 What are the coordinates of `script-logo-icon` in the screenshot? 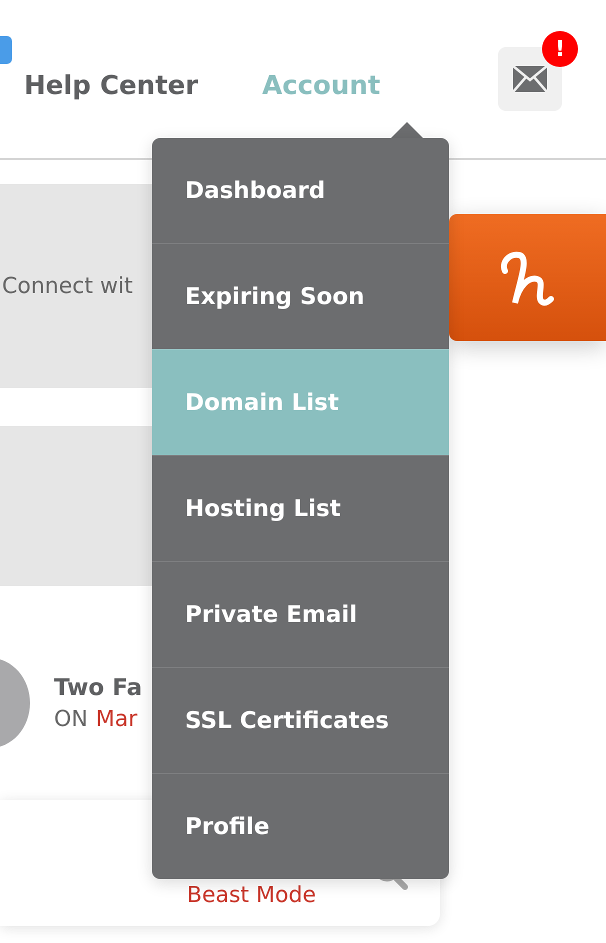 It's located at (527, 277).